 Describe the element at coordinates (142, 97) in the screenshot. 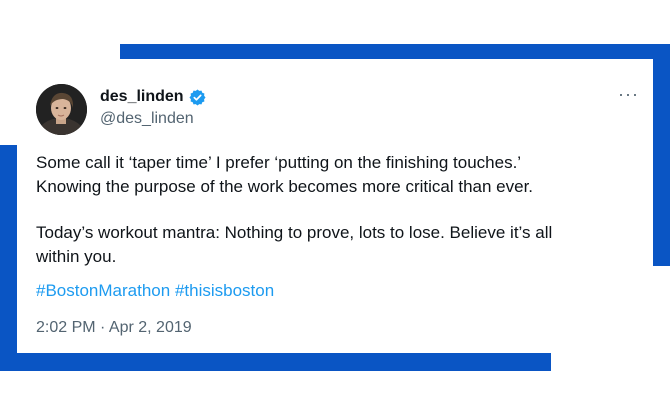

I see `display-name: des_linden` at that location.